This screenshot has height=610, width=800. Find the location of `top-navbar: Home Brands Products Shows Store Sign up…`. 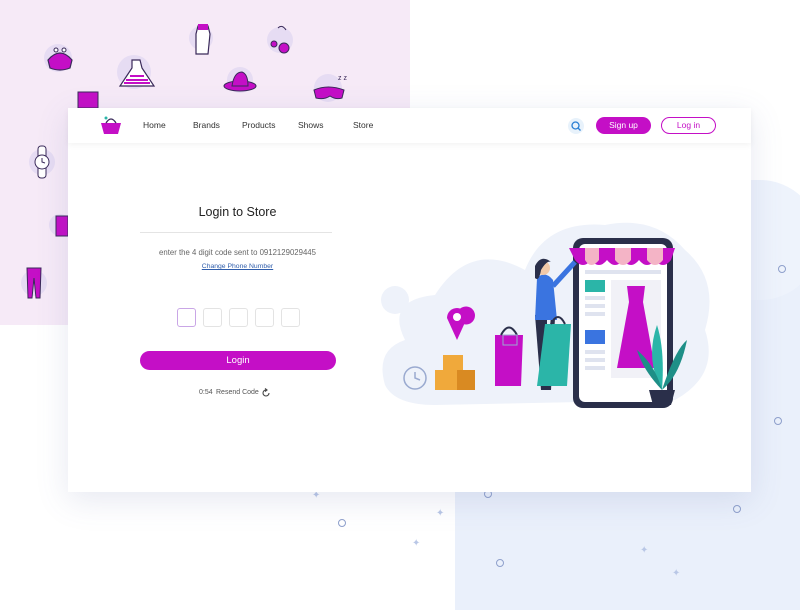

top-navbar: Home Brands Products Shows Store Sign up… is located at coordinates (409, 125).